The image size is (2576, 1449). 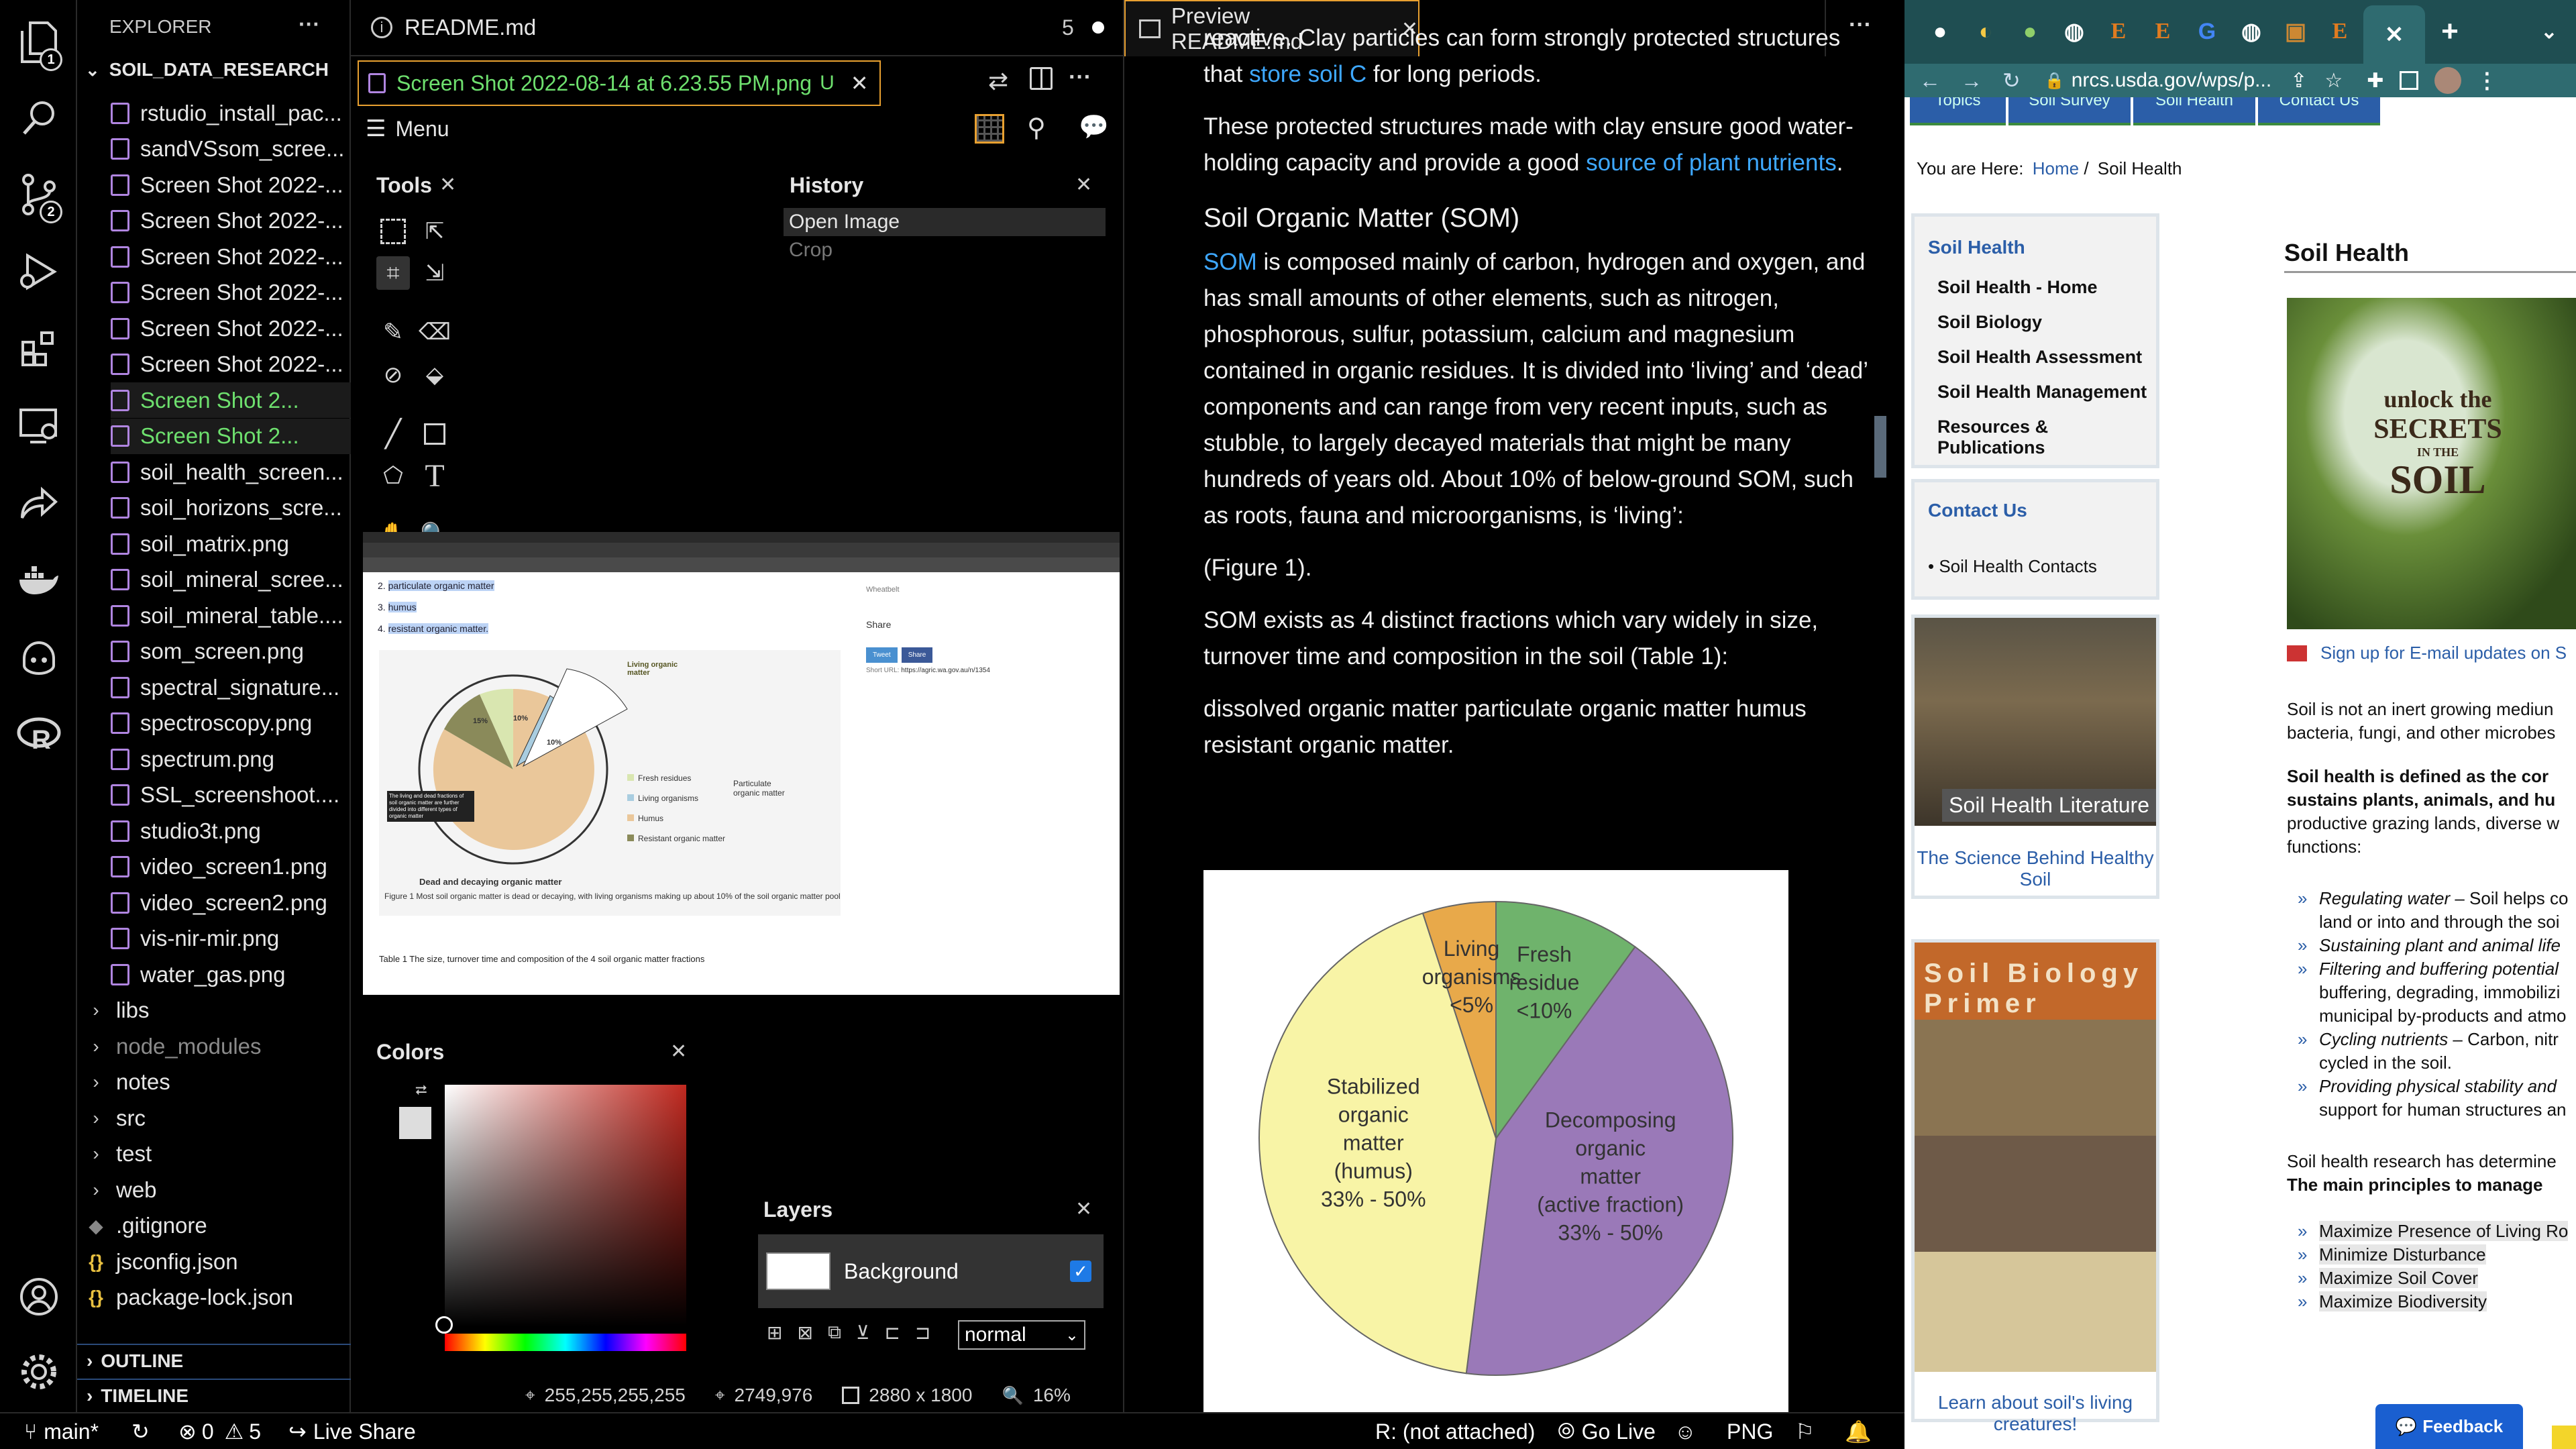 I want to click on history-item: Crop, so click(x=945, y=250).